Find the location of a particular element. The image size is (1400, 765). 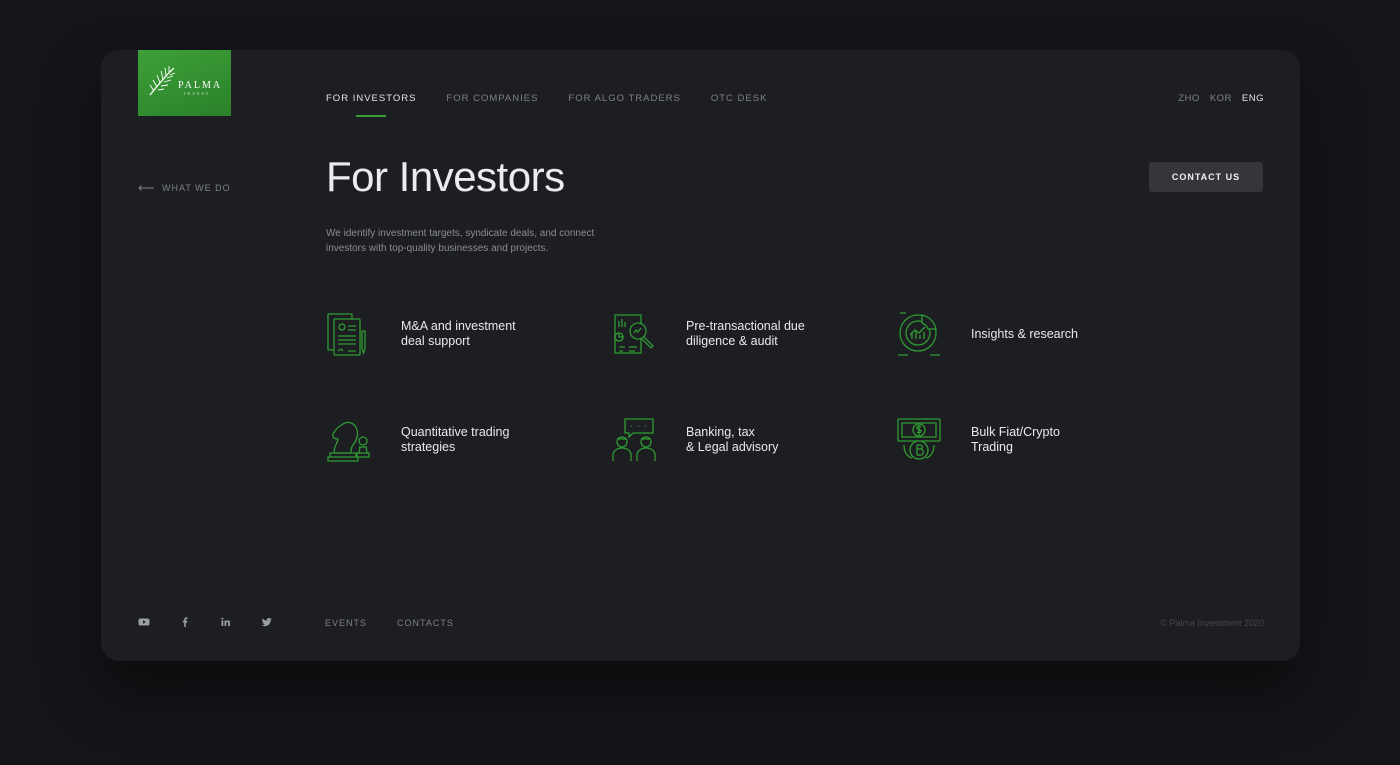

service-quant-trading: Quantitative trading strategies is located at coordinates (428, 440).